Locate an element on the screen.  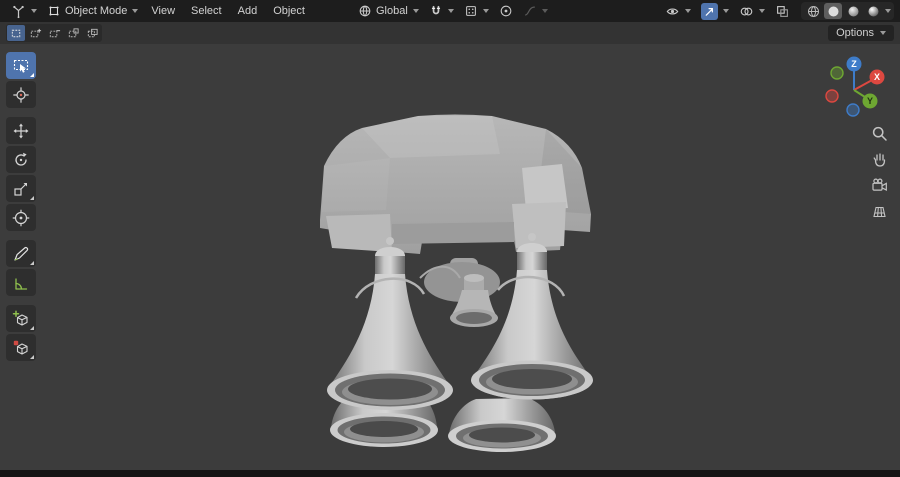
move-icon is located at coordinates (21, 130).